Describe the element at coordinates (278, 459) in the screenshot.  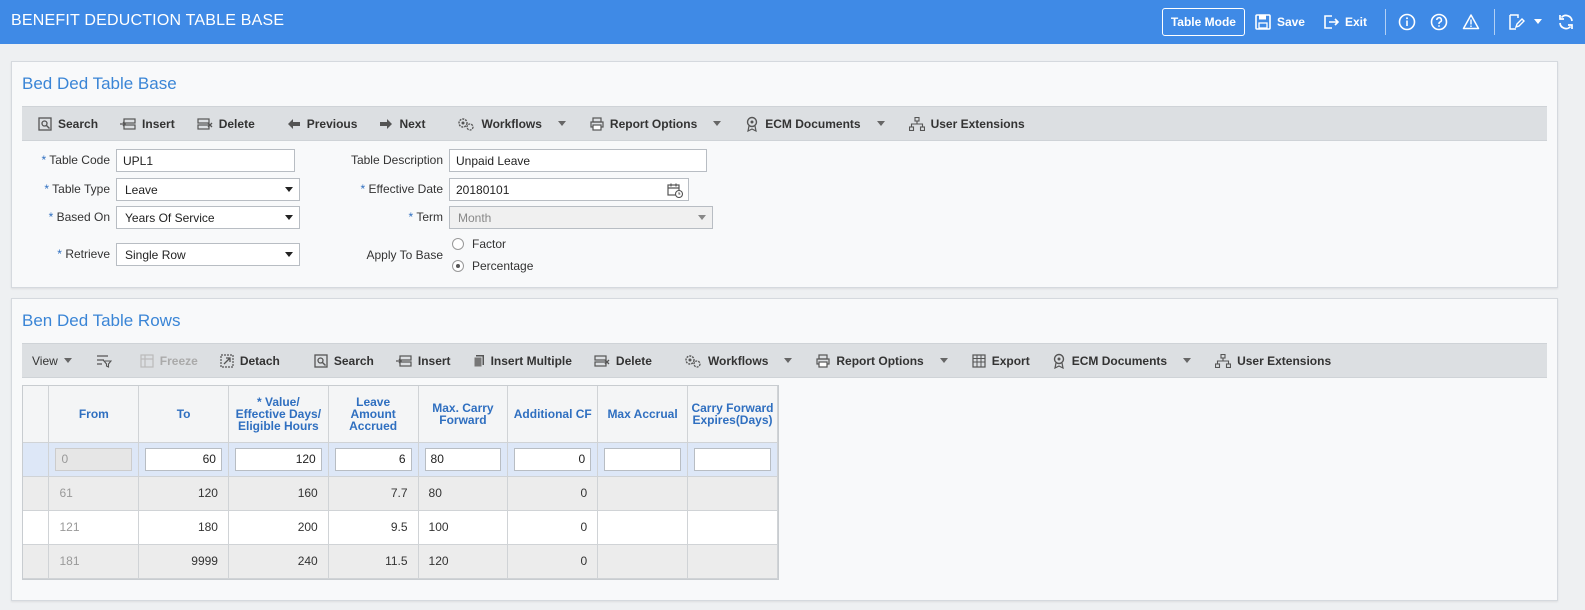
I see `value-input: 120` at that location.